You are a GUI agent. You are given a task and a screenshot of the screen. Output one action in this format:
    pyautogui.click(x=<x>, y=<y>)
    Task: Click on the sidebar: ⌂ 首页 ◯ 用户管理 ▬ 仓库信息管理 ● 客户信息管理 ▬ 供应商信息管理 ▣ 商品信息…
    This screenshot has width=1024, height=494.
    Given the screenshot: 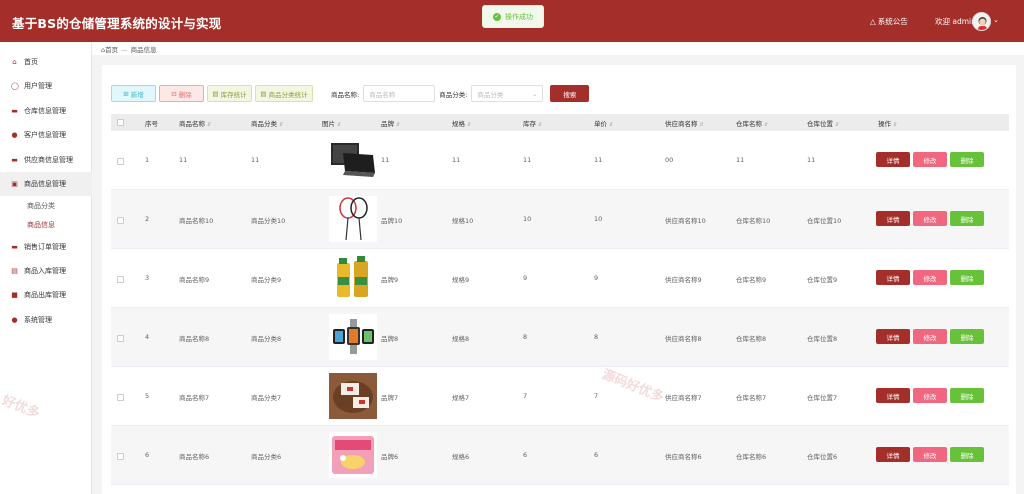 What is the action you would take?
    pyautogui.click(x=46, y=268)
    